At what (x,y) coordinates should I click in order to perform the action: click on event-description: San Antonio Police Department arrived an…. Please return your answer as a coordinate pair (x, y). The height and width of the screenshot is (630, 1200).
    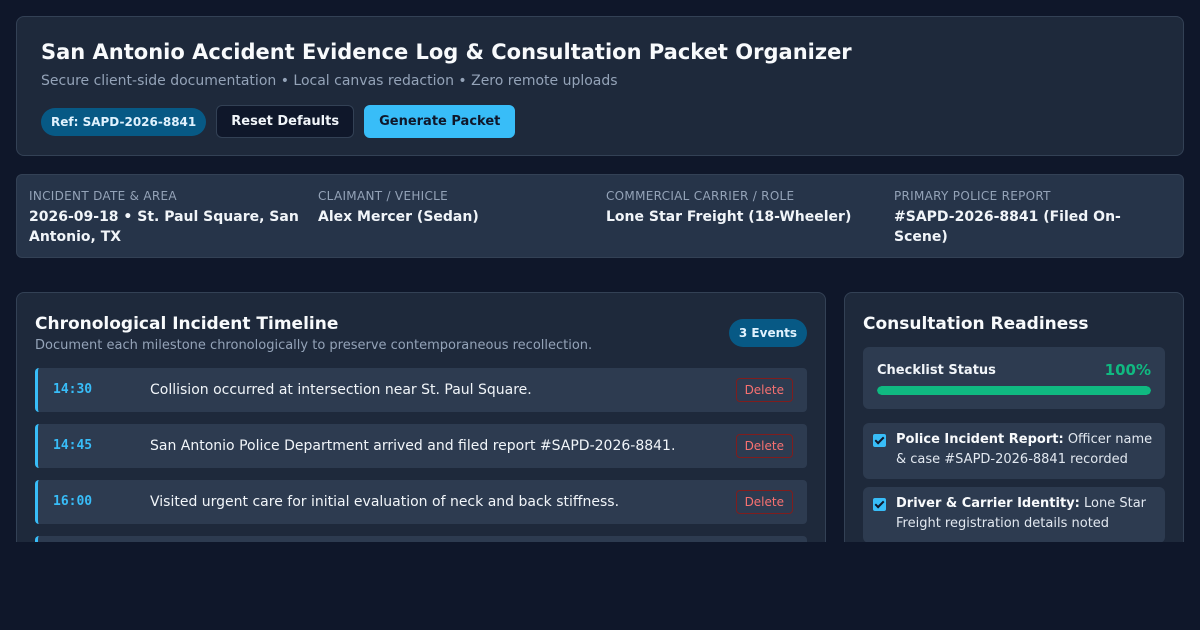
    Looking at the image, I should click on (413, 446).